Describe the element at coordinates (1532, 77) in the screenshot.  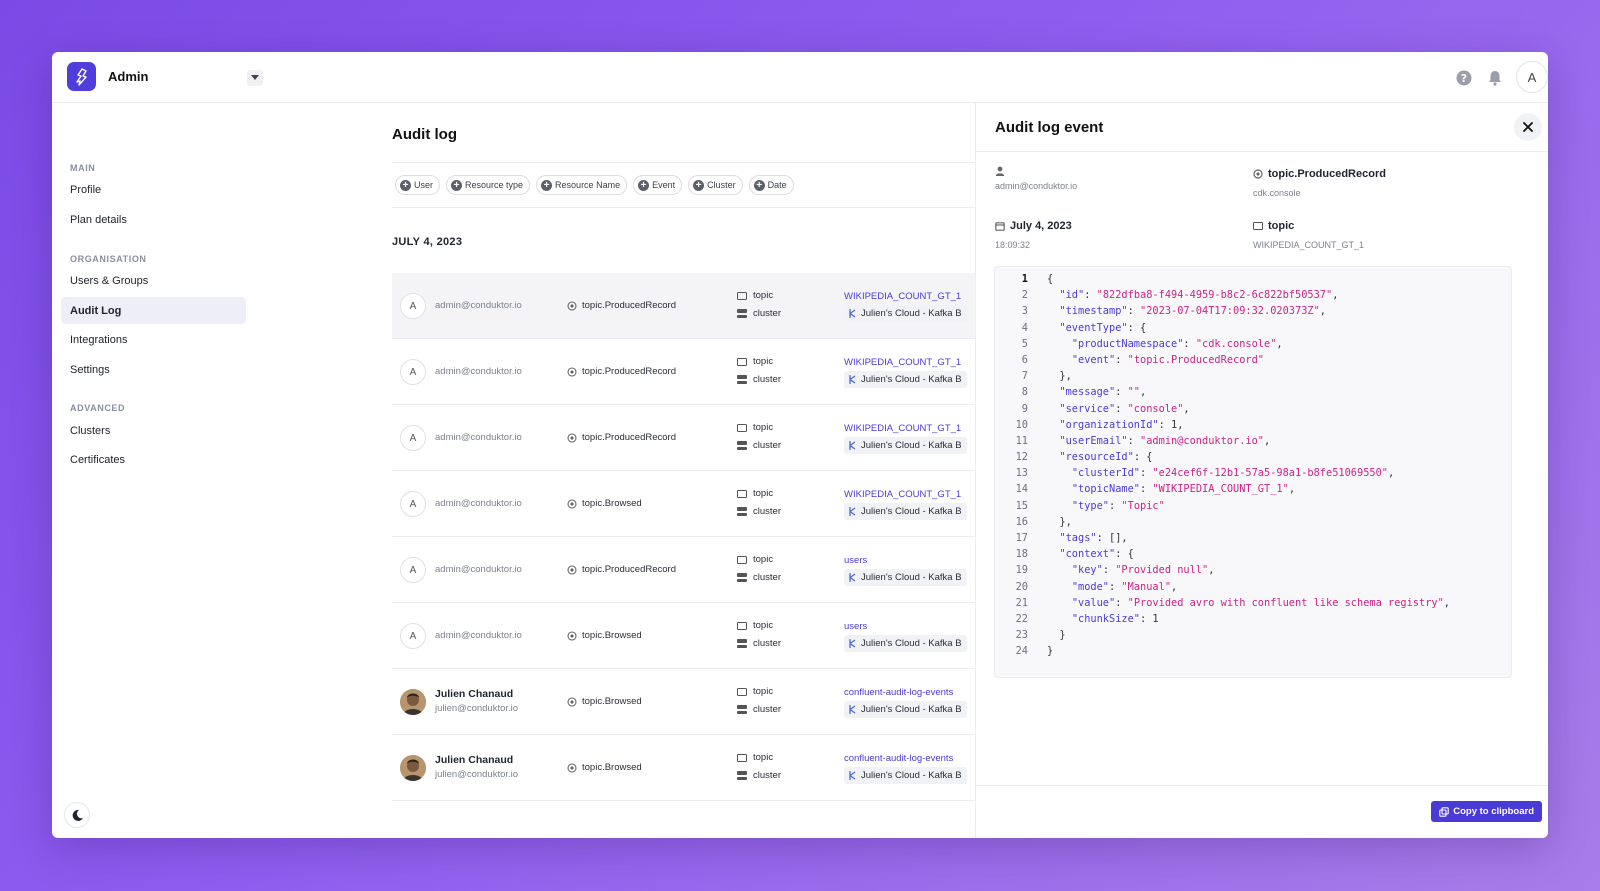
I see `user-avatar: A` at that location.